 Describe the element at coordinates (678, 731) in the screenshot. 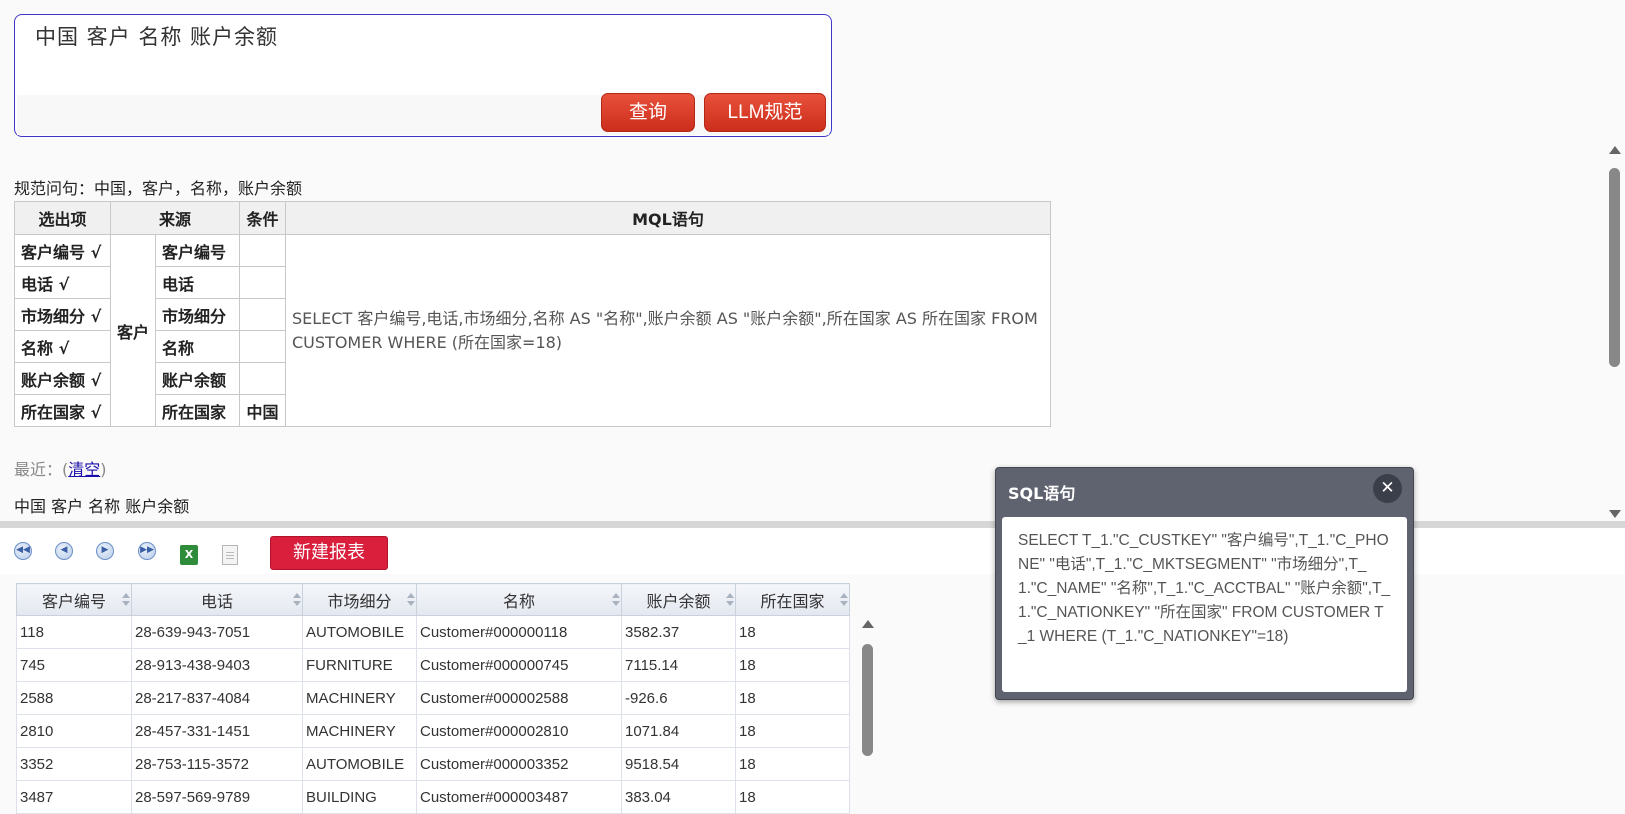

I see `table-cell: 1071.84` at that location.